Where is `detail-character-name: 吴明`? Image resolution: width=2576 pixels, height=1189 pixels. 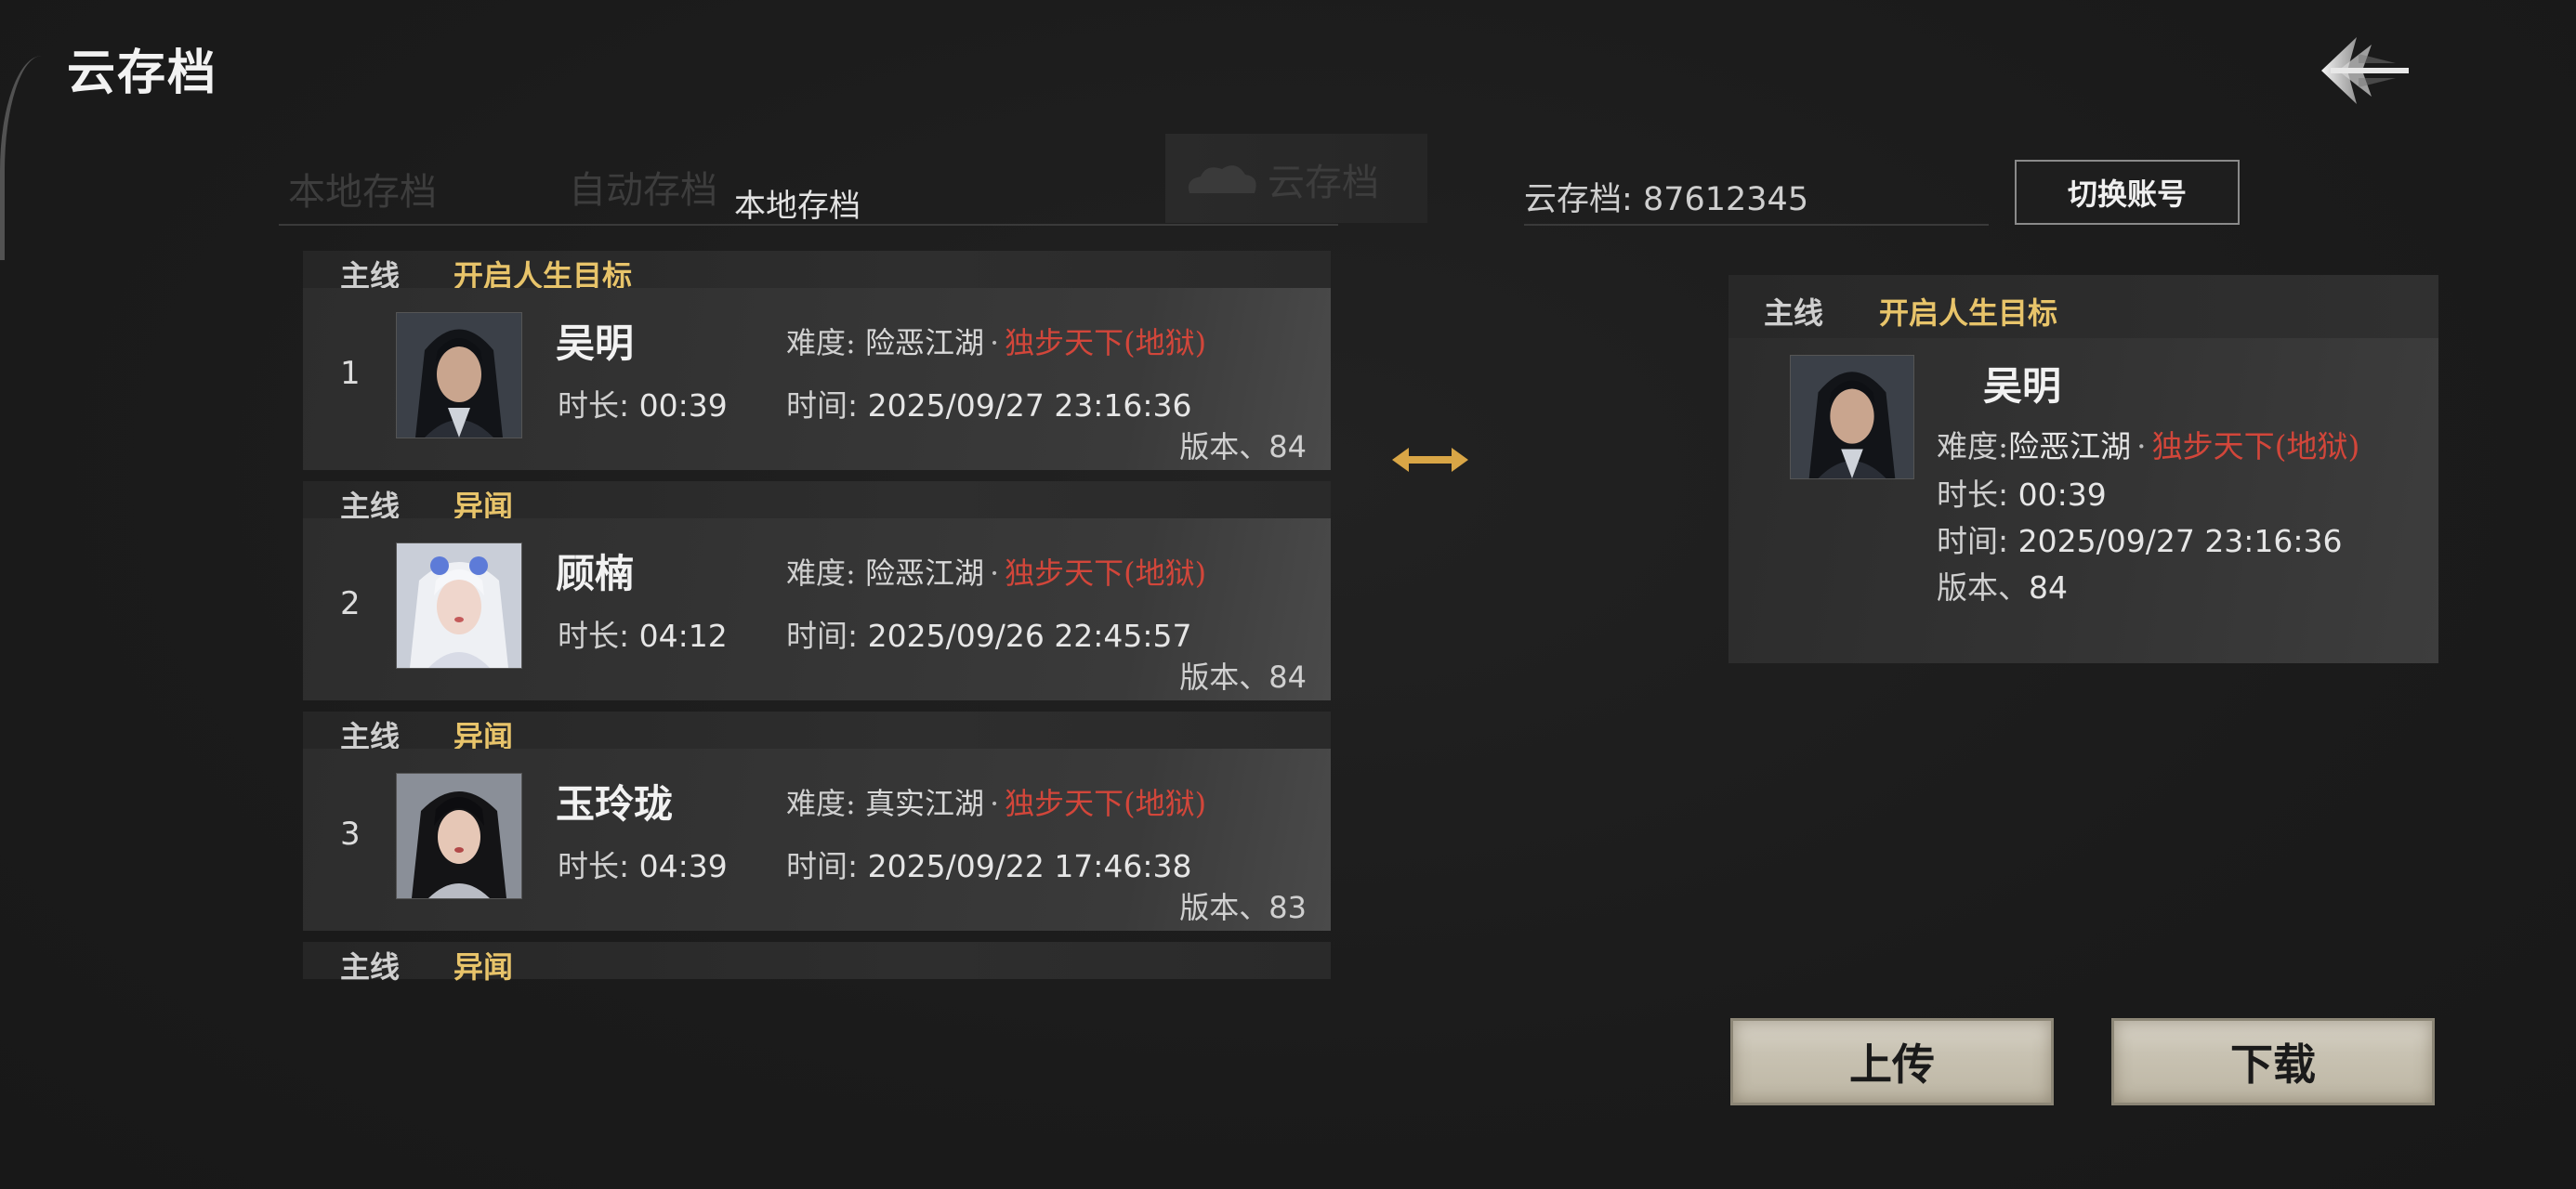
detail-character-name: 吴明 is located at coordinates (2022, 386).